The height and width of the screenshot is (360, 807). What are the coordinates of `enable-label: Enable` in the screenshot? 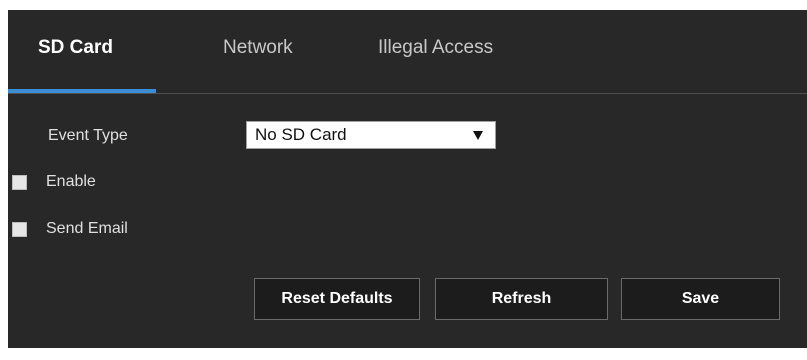 It's located at (71, 181).